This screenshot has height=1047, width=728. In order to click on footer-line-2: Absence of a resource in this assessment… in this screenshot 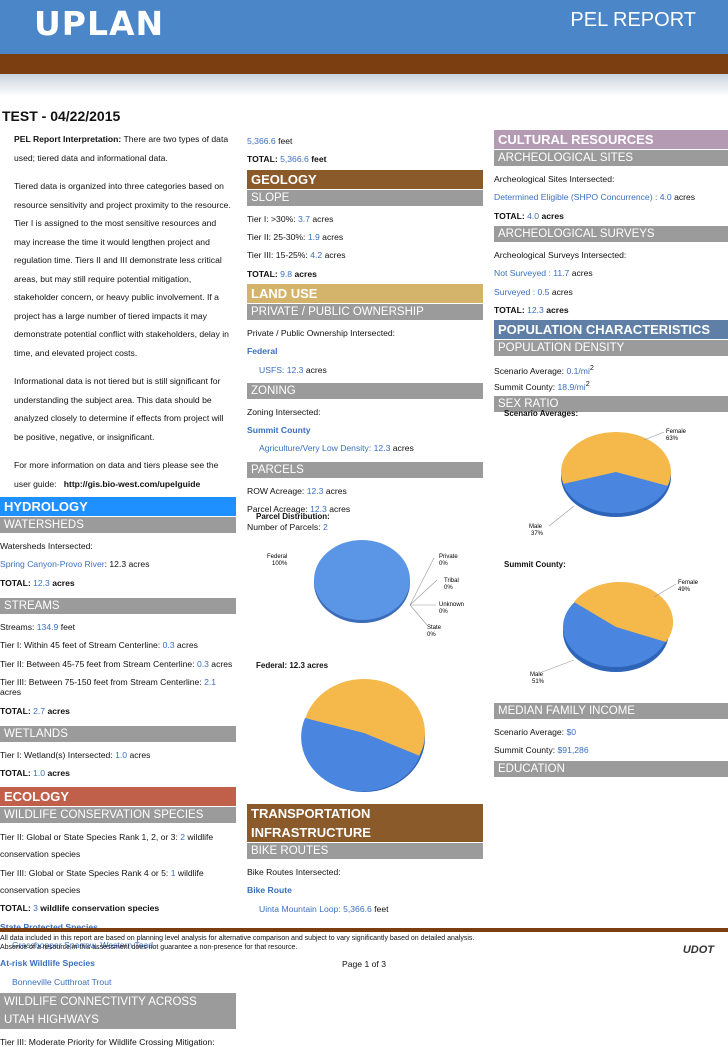, I will do `click(149, 947)`.